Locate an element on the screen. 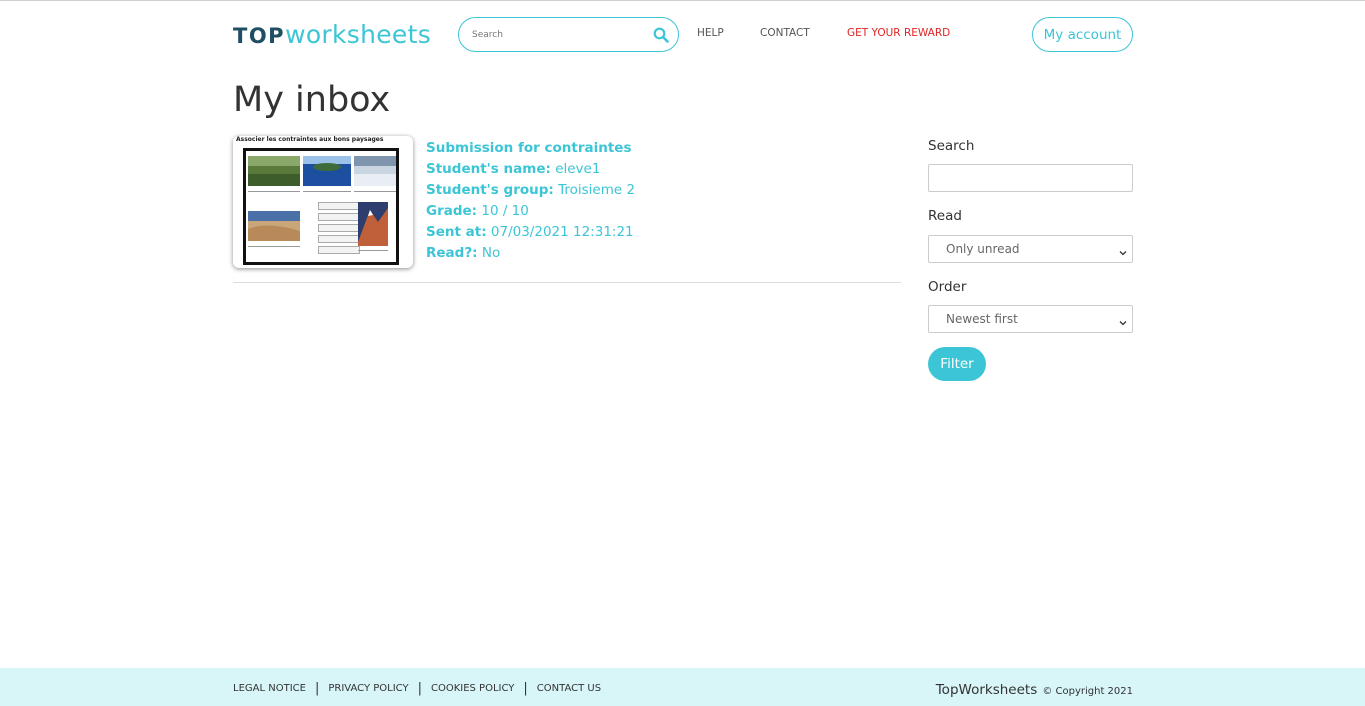 This screenshot has height=706, width=1365. read-filter-selected: Only unread is located at coordinates (983, 249).